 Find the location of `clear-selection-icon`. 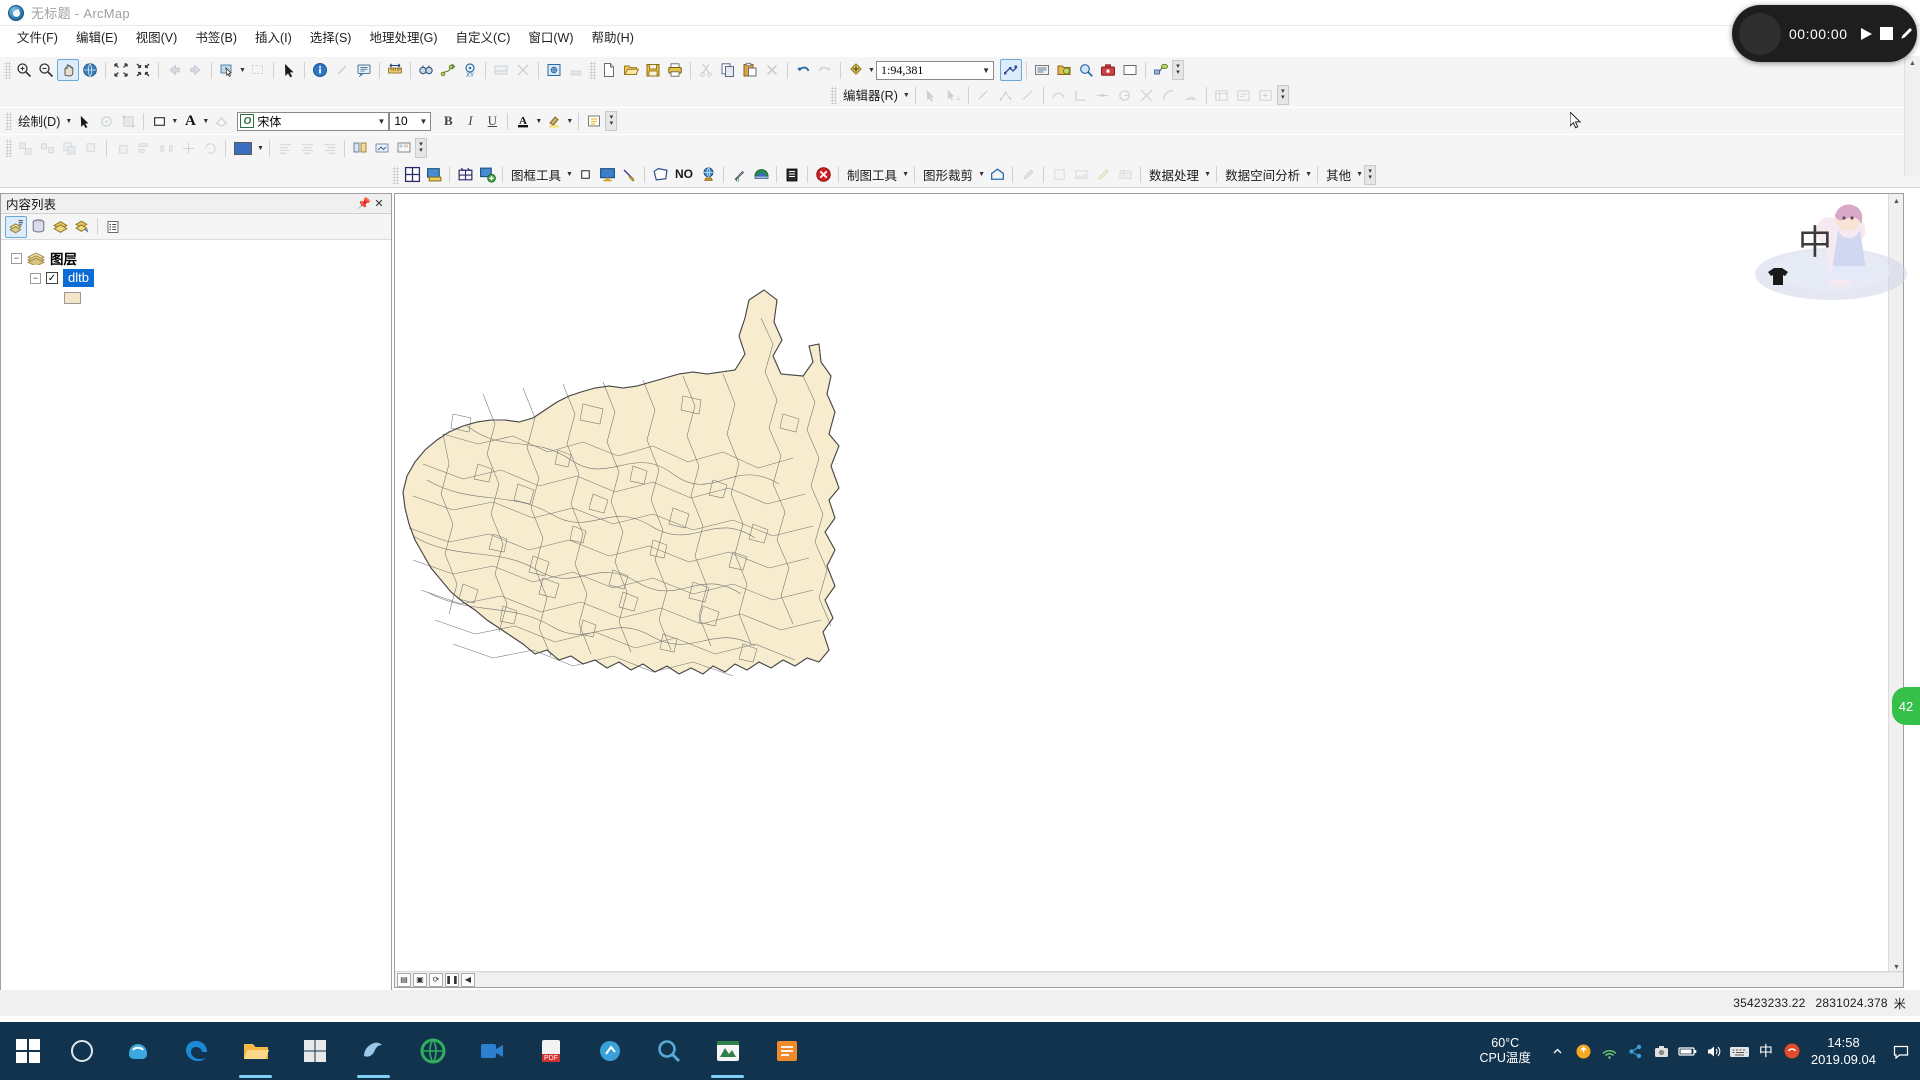

clear-selection-icon is located at coordinates (258, 70).